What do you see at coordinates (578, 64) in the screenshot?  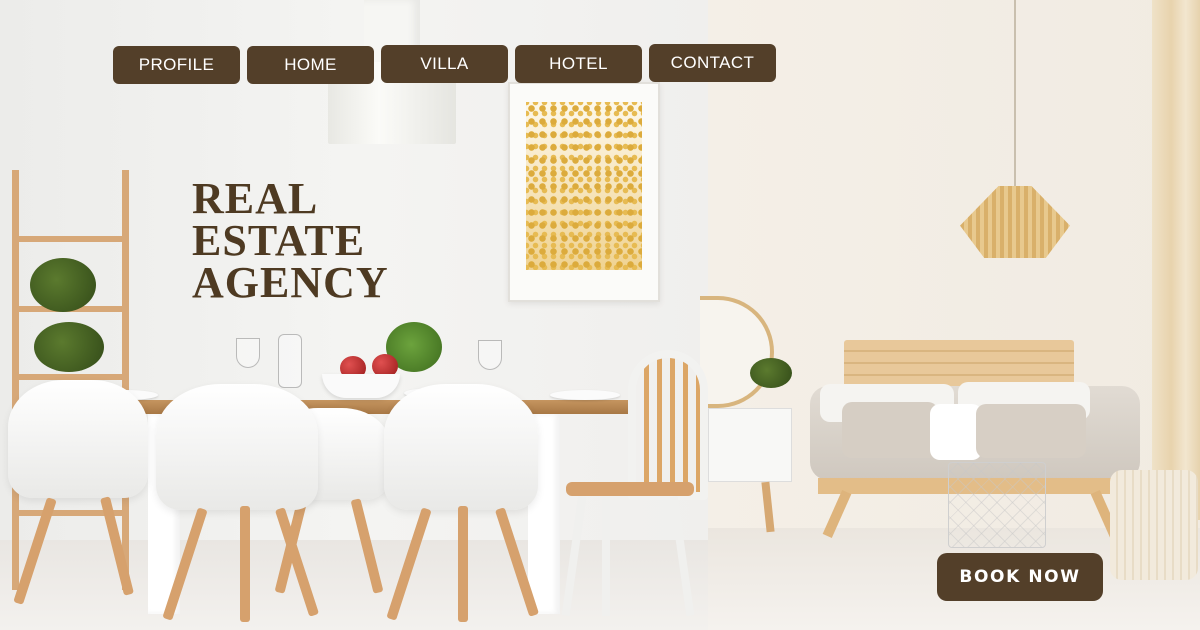 I see `nav-hotel-button: HOTEL` at bounding box center [578, 64].